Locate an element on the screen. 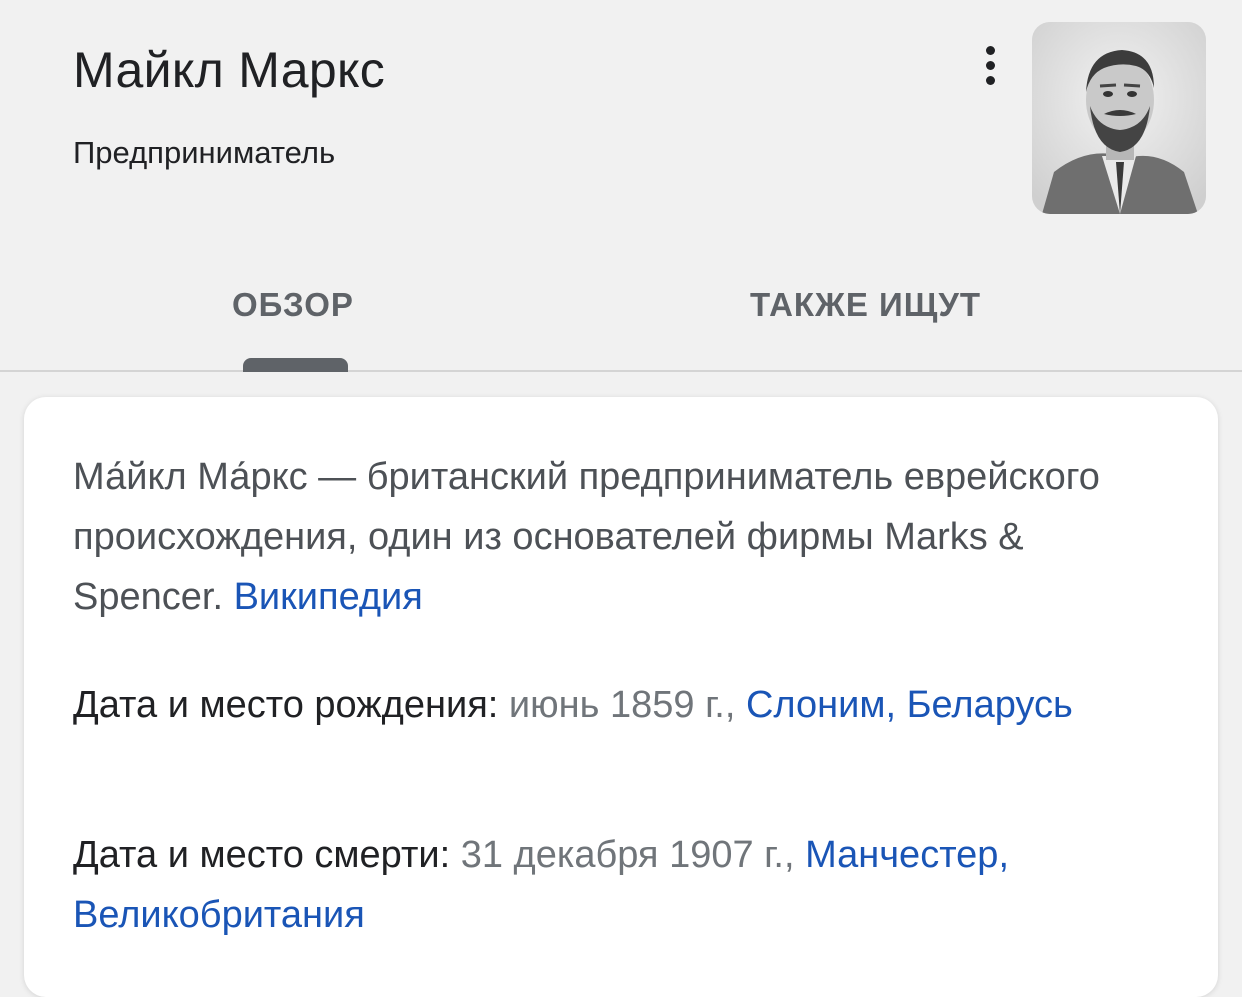 The width and height of the screenshot is (1242, 997). more-options-button is located at coordinates (990, 65).